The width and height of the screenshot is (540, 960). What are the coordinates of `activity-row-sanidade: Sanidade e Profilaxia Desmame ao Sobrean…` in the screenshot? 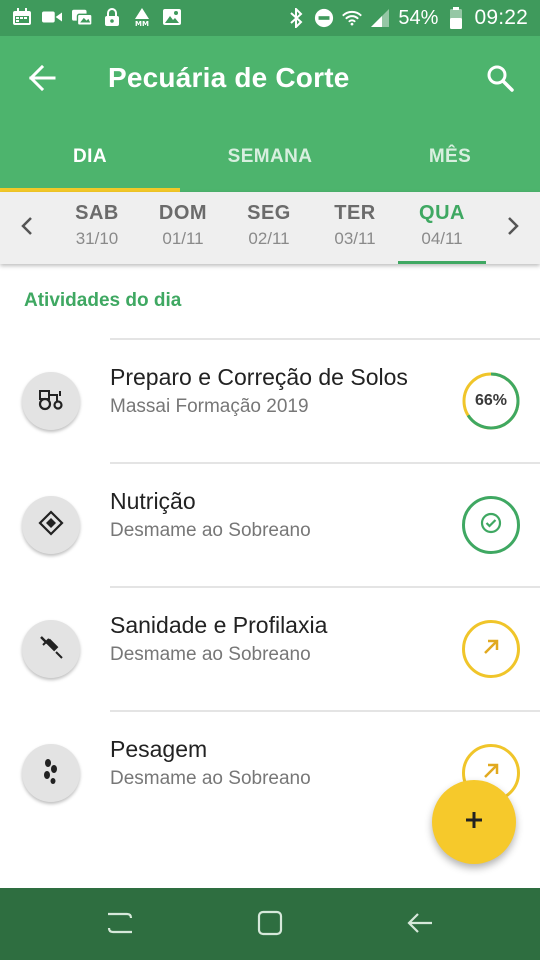 It's located at (270, 650).